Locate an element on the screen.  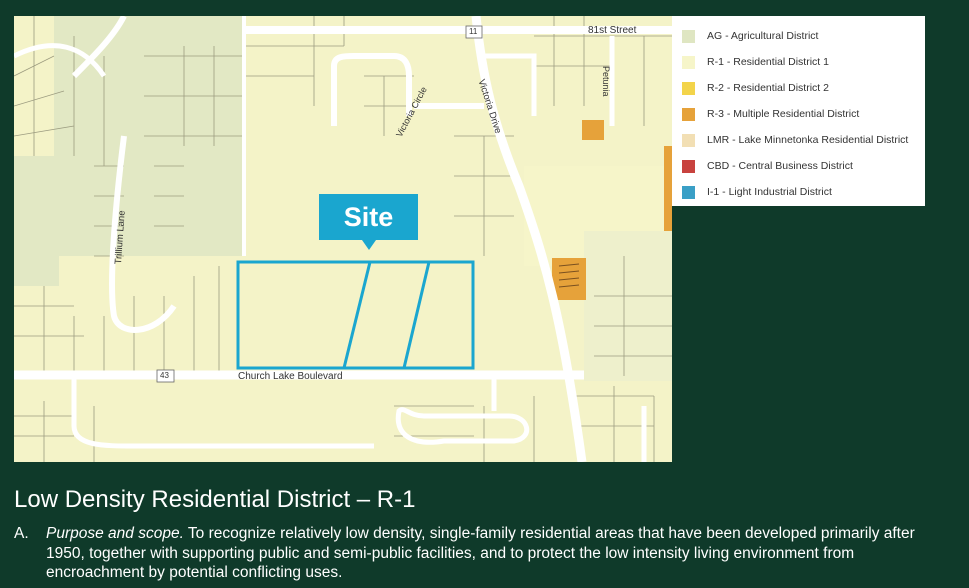
section-heading: Low Density Residential District – R-1 is located at coordinates (215, 499).